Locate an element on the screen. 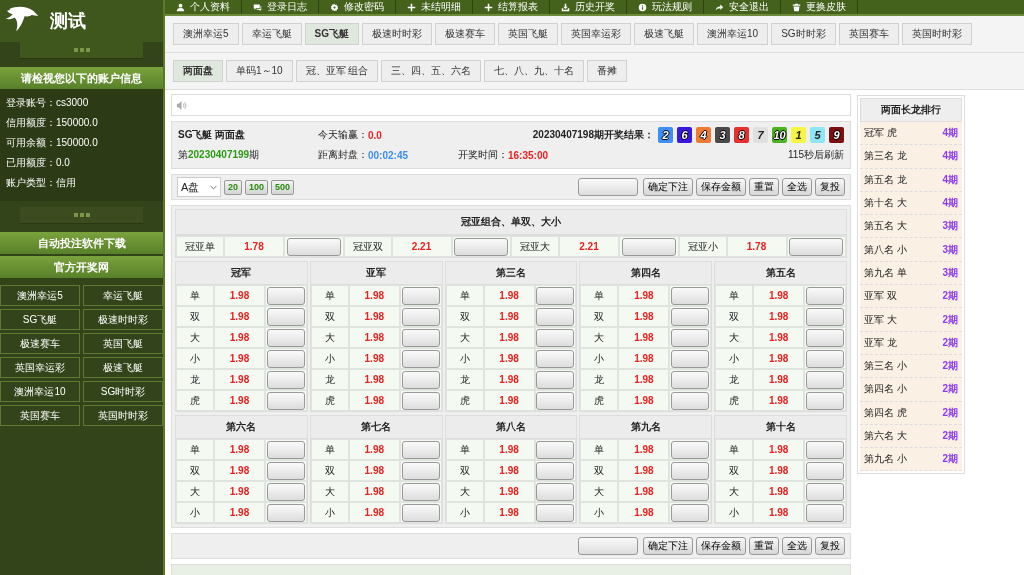 This screenshot has height=575, width=1024. play-tab: 三、四、五、六名 is located at coordinates (431, 71).